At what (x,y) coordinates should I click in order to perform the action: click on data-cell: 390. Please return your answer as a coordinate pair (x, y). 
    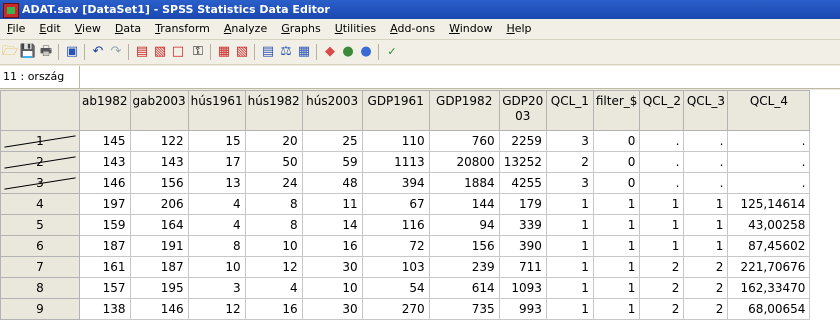
    Looking at the image, I should click on (522, 246).